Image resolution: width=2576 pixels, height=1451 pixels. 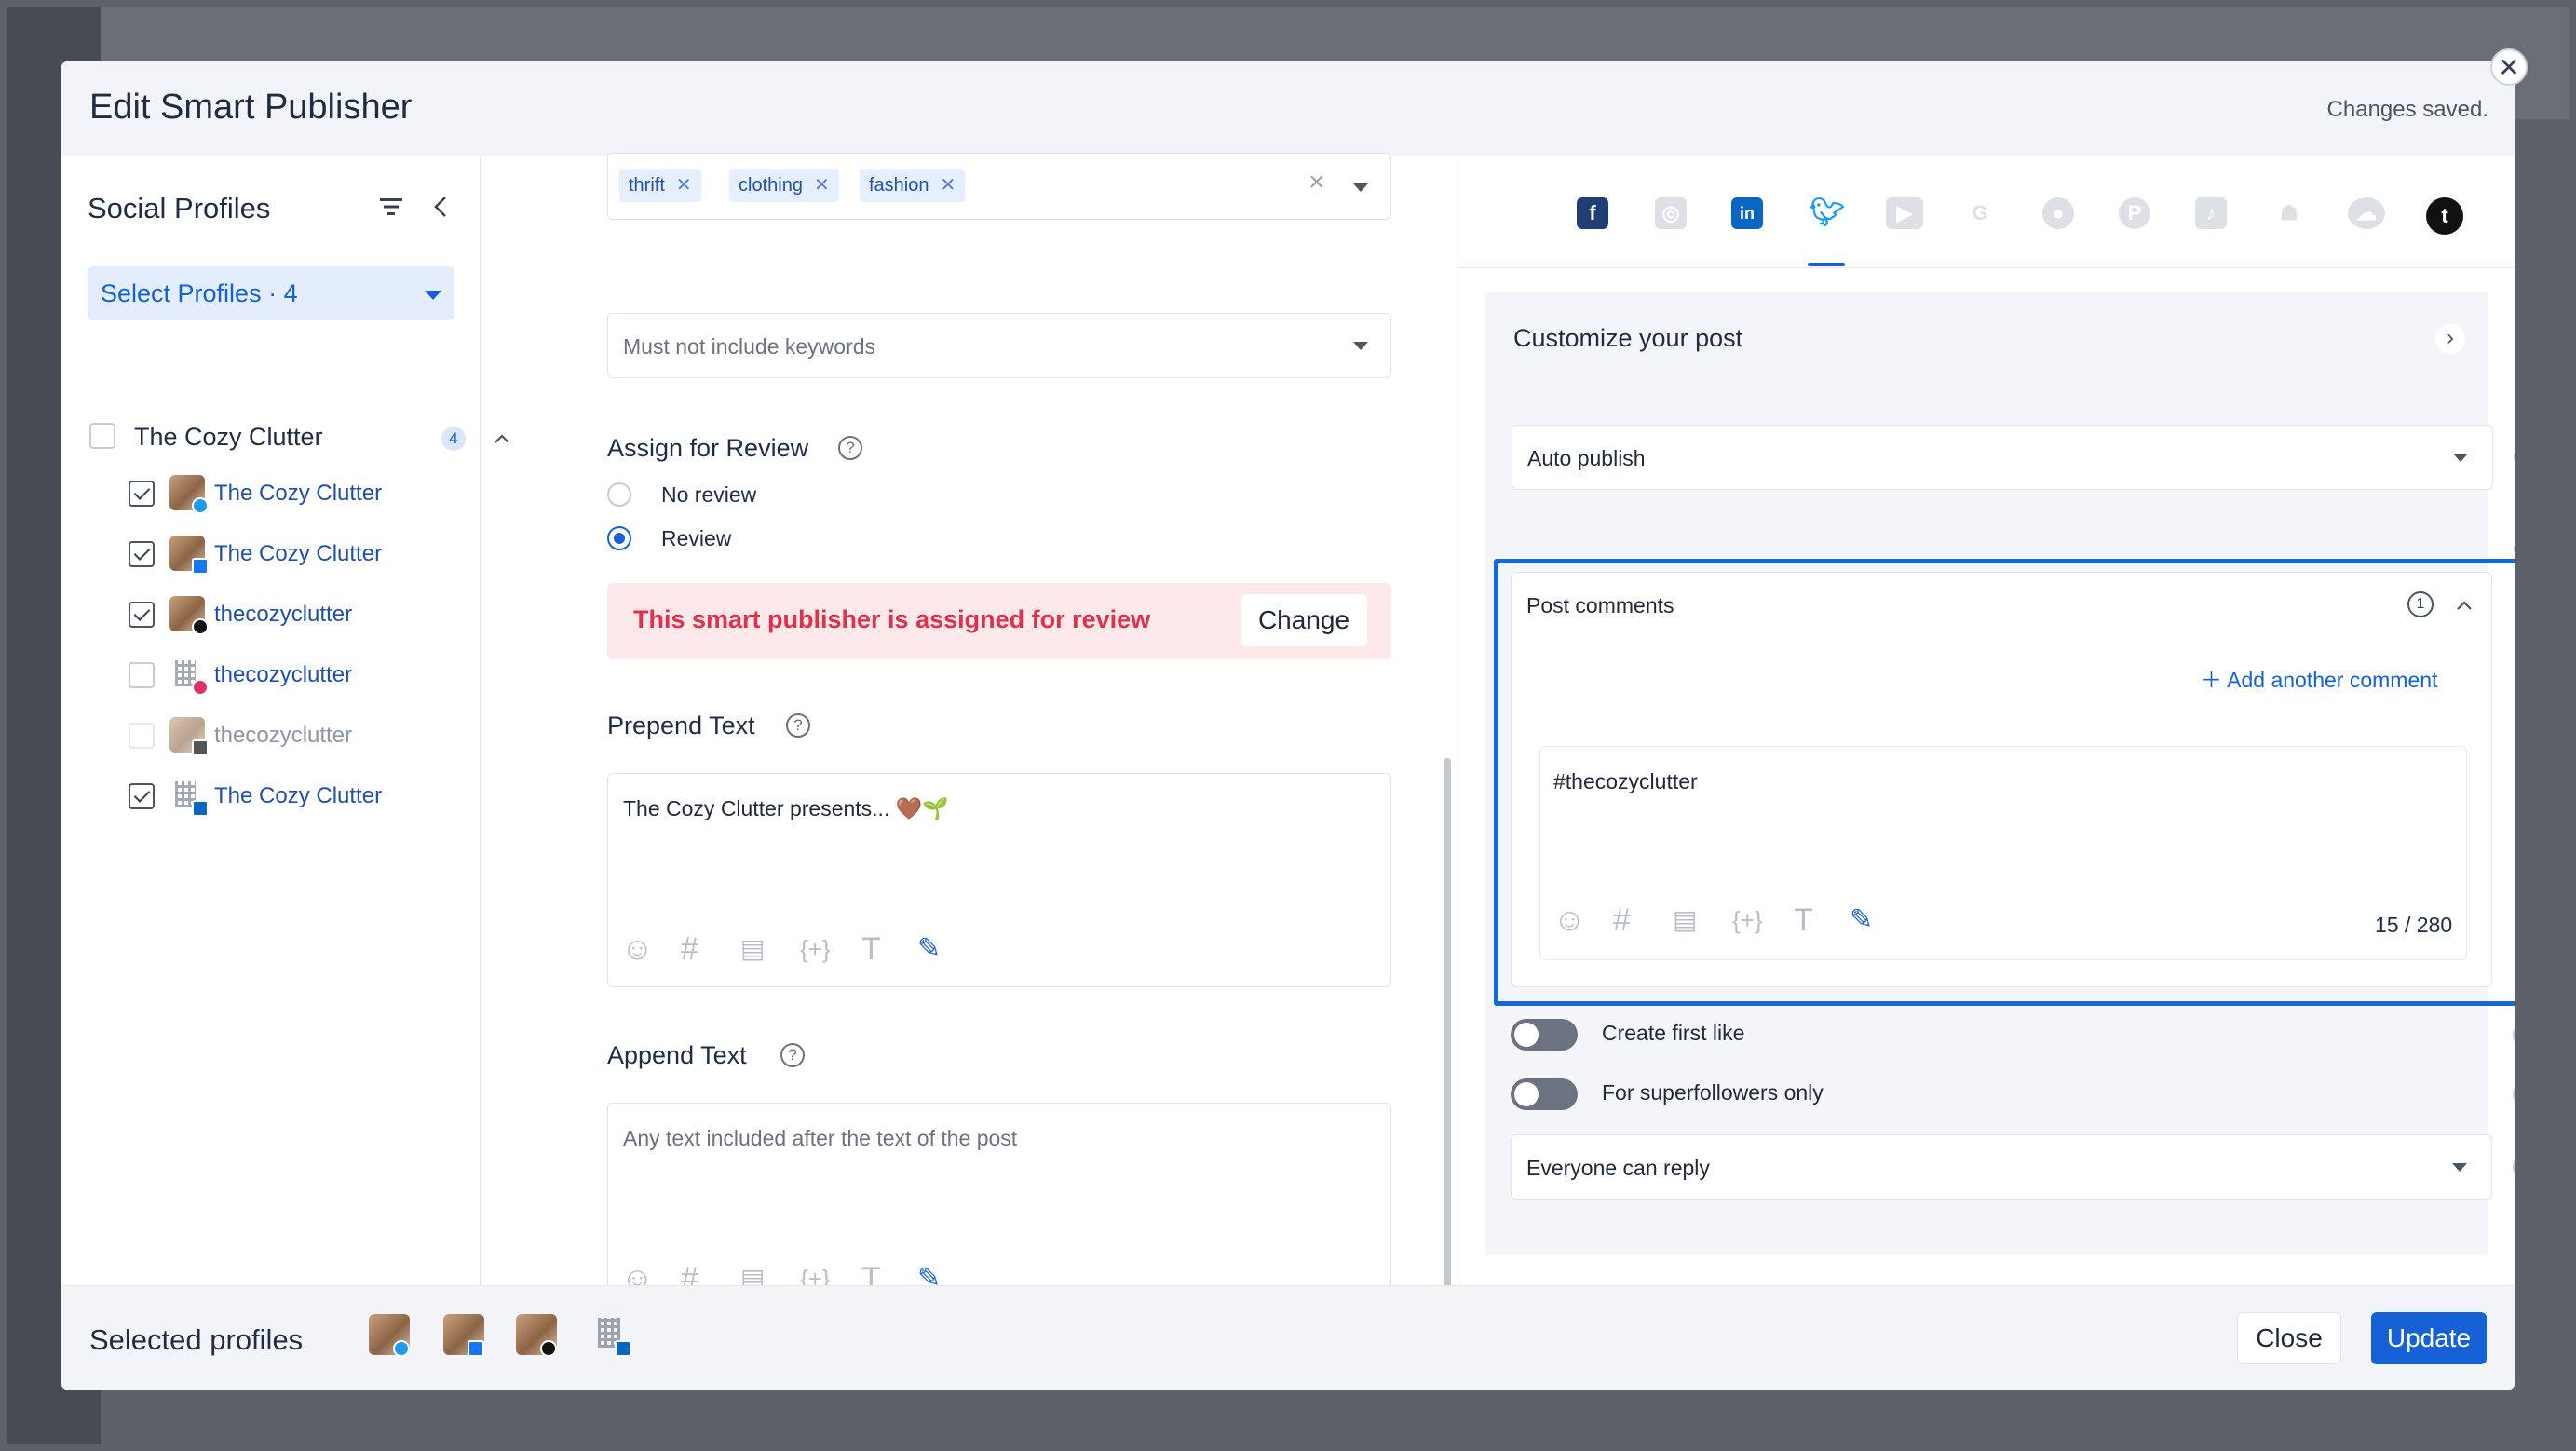 I want to click on close-button: Close, so click(x=2289, y=1338).